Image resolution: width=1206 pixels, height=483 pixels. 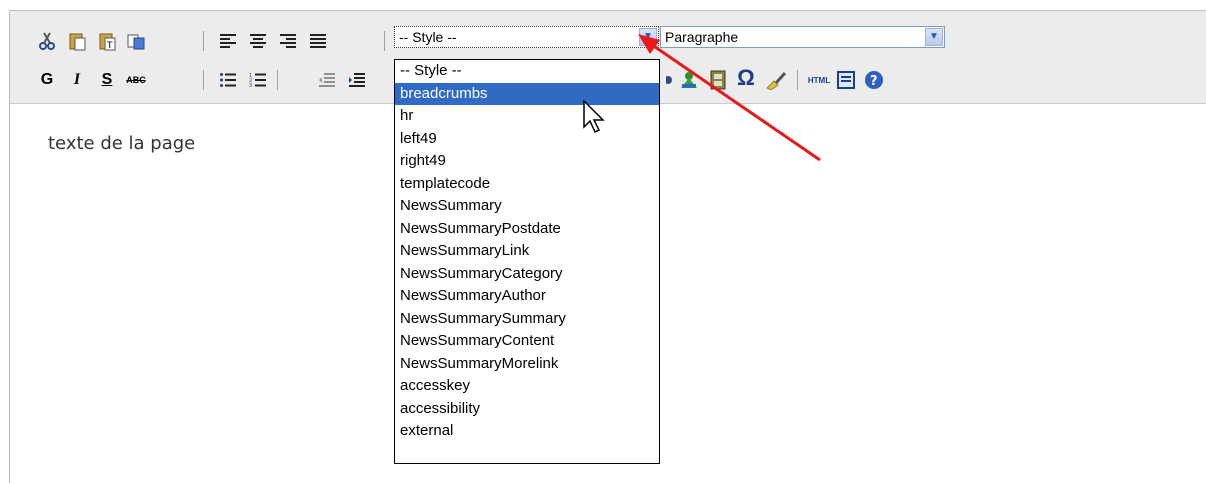 I want to click on numbered-list-icon: 123, so click(x=258, y=80).